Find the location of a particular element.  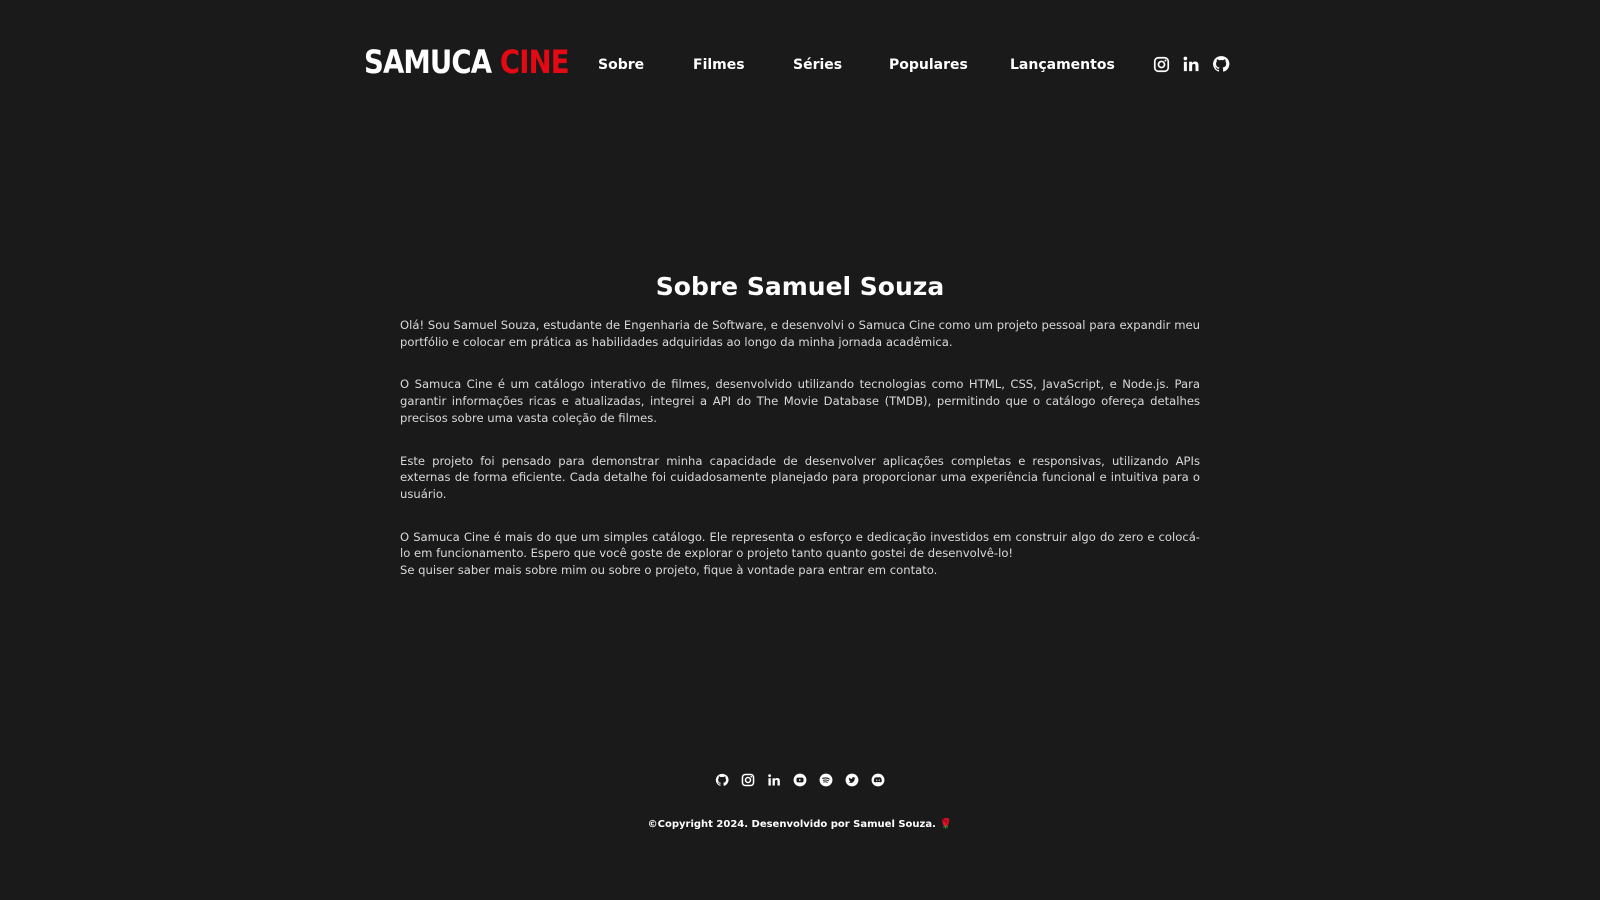

logo: SAMUCA CINE is located at coordinates (467, 62).